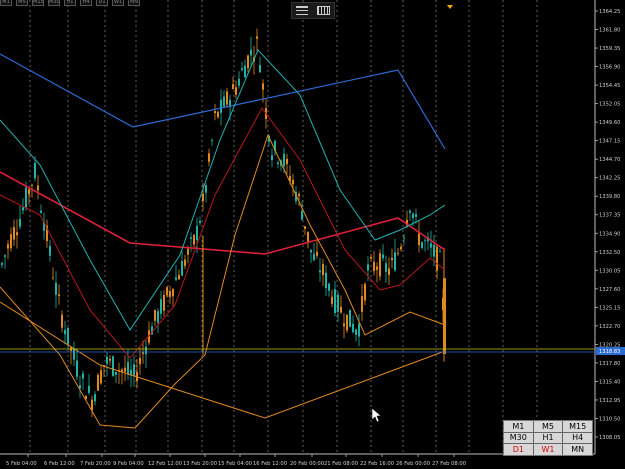 The image size is (625, 469). What do you see at coordinates (22, 3) in the screenshot?
I see `top-timeframe-m5: M5` at bounding box center [22, 3].